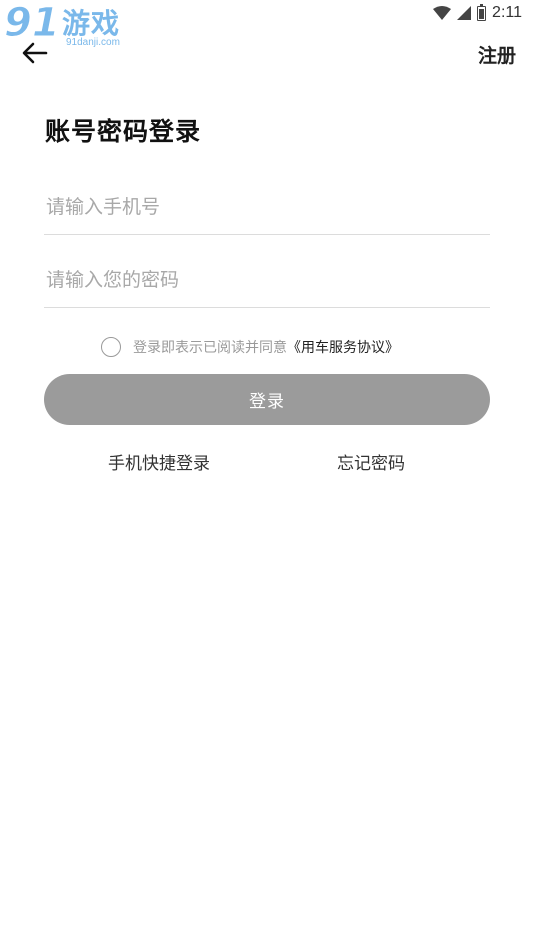 This screenshot has width=534, height=950. What do you see at coordinates (91, 23) in the screenshot?
I see `watermark-name: 游戏` at bounding box center [91, 23].